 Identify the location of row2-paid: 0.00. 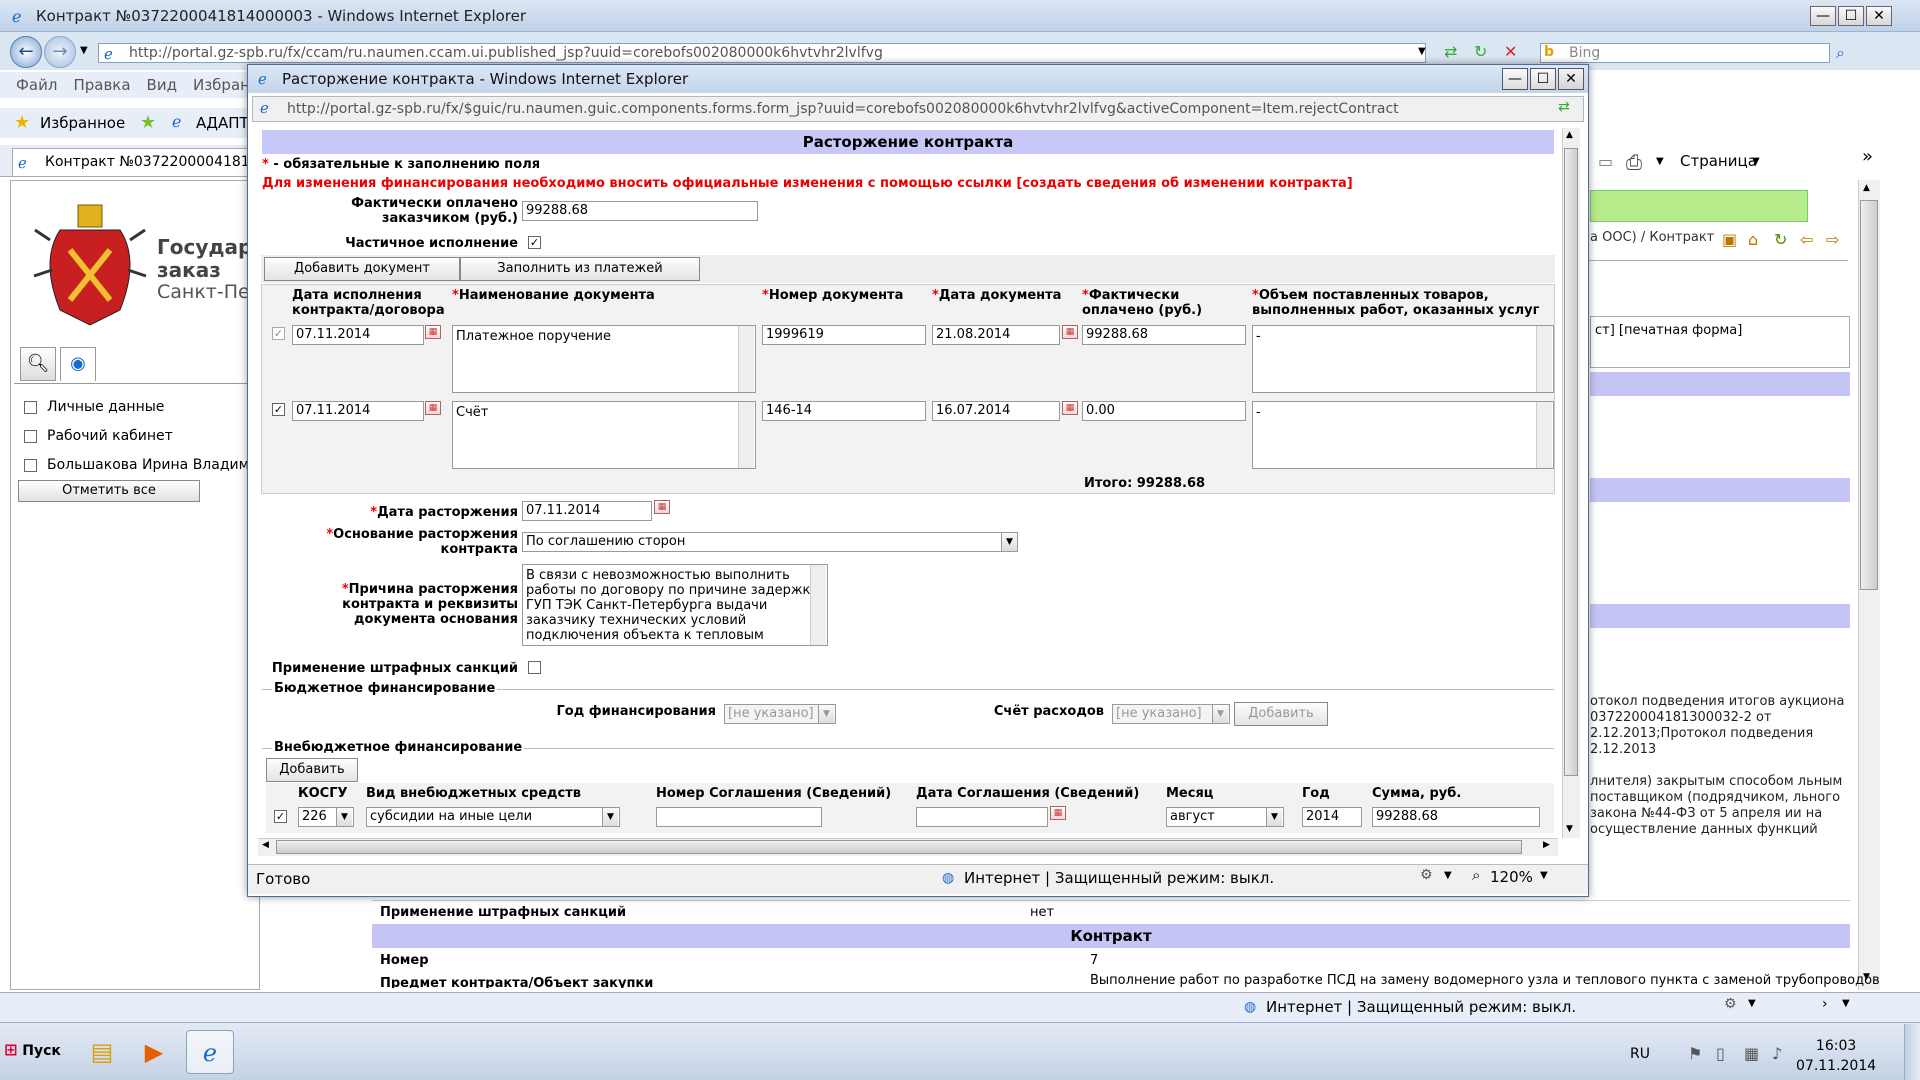
(1164, 411).